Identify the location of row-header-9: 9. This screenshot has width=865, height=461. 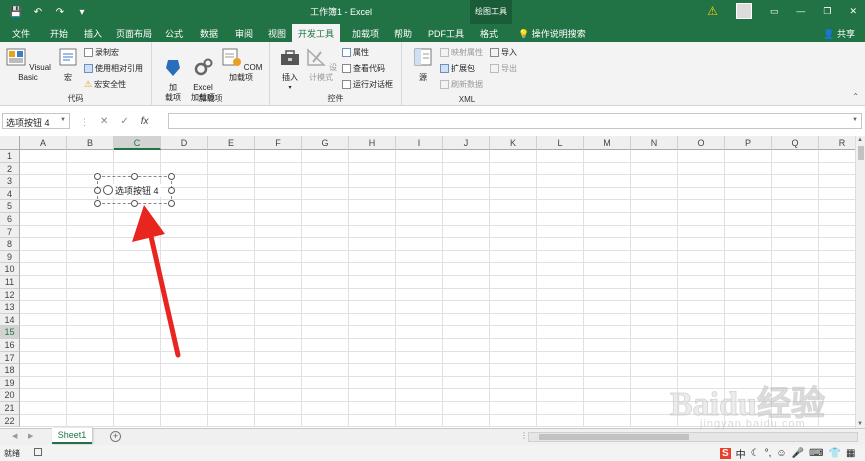
(10, 257).